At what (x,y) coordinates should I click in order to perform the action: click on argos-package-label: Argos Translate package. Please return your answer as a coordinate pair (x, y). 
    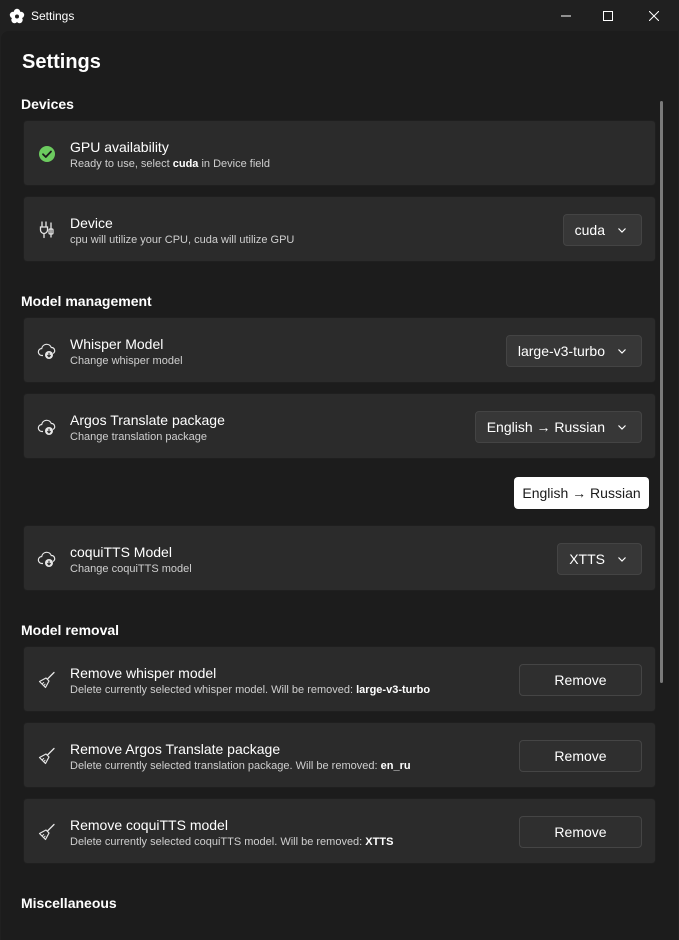
    Looking at the image, I should click on (147, 420).